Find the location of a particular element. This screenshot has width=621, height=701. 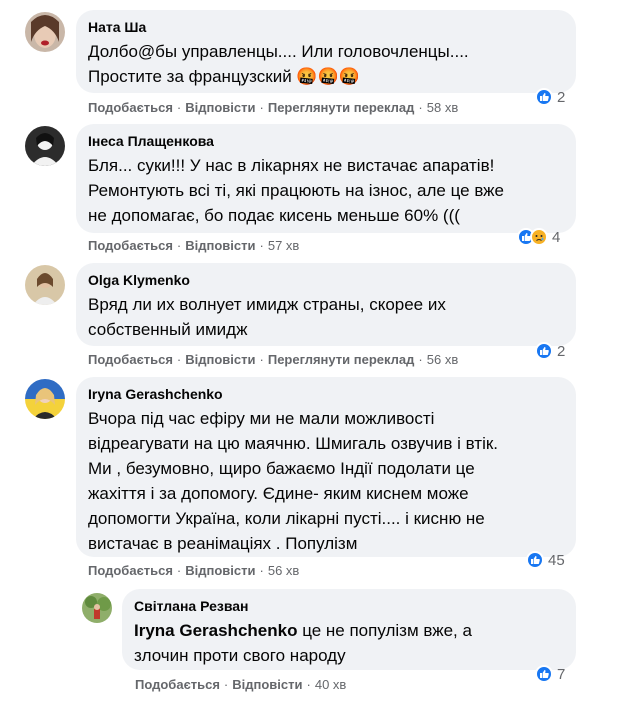

reaction-summary: 45 is located at coordinates (545, 560).